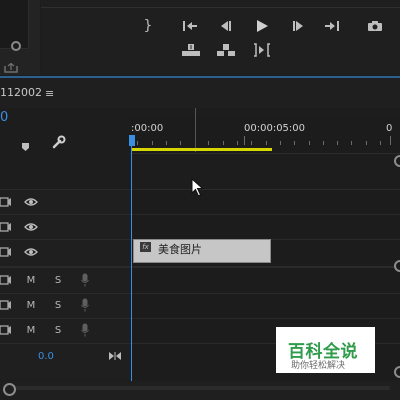  I want to click on scrollbar-zoom-handle, so click(9, 389).